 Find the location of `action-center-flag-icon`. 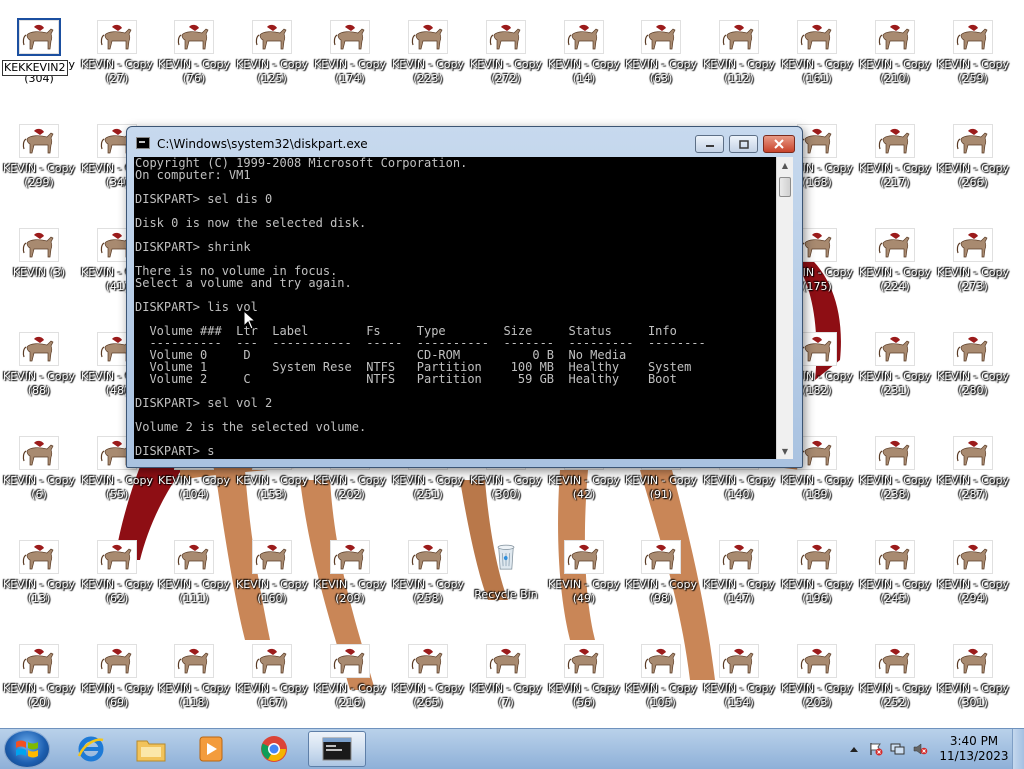

action-center-flag-icon is located at coordinates (876, 749).